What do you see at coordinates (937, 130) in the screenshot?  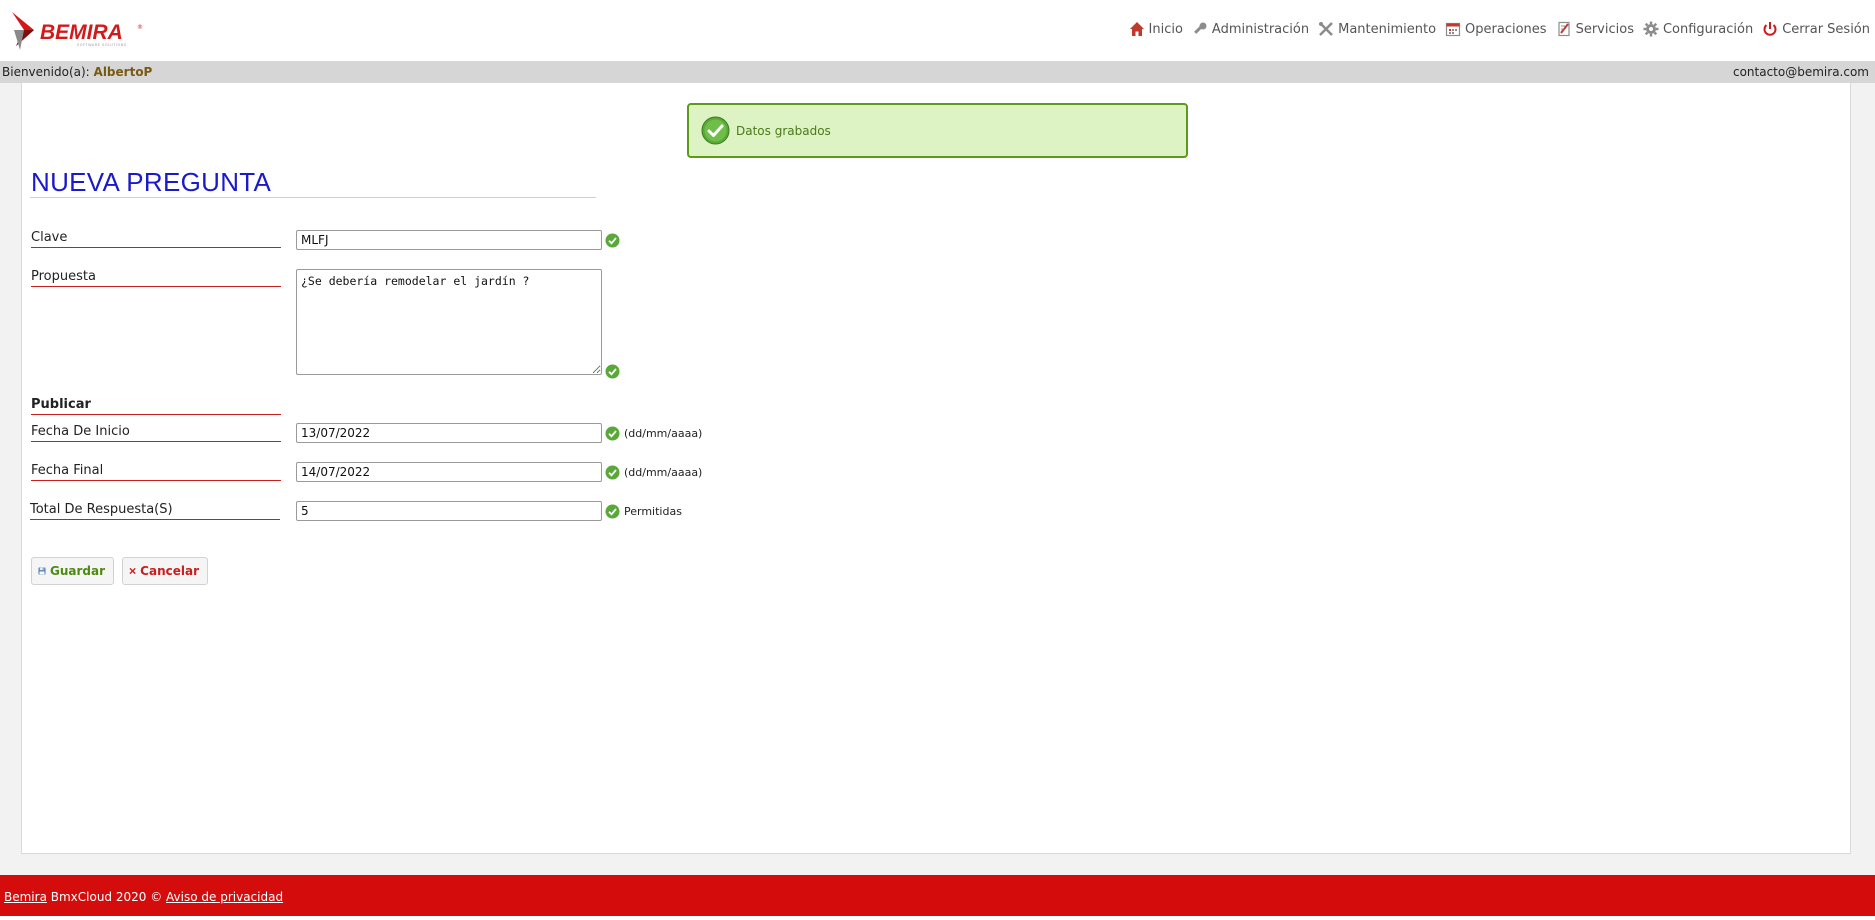 I see `success-alert: Datos grabados` at bounding box center [937, 130].